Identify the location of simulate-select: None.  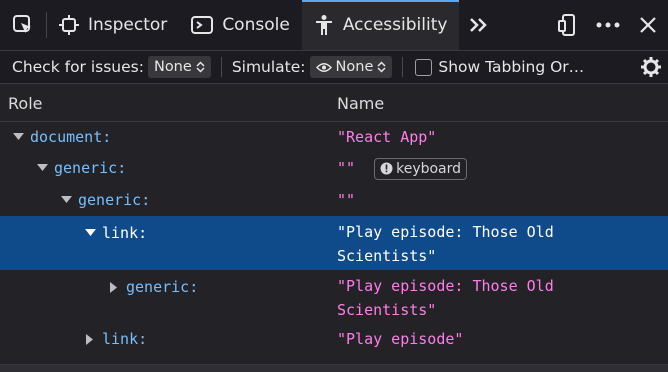
(351, 67).